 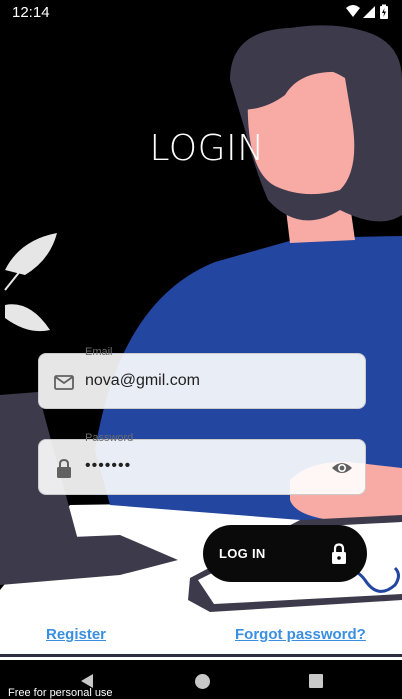 What do you see at coordinates (108, 466) in the screenshot?
I see `password-field-value: •••••••` at bounding box center [108, 466].